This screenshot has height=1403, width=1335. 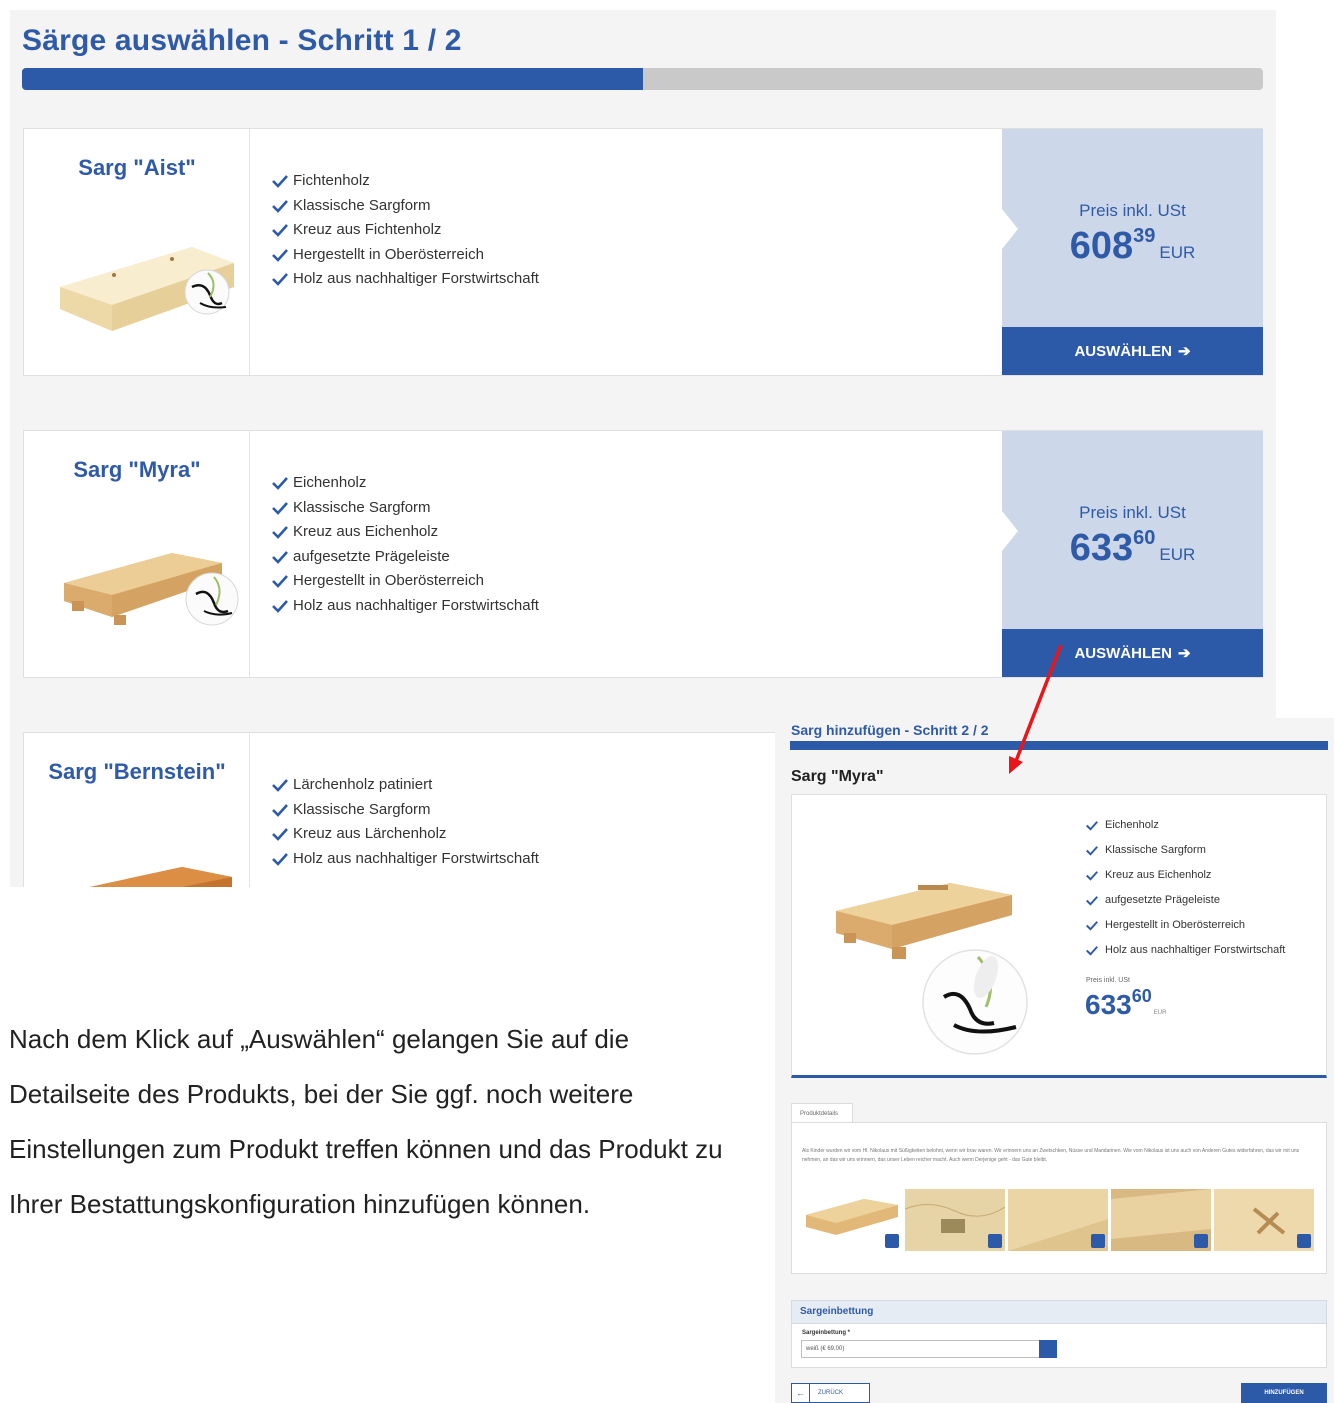 What do you see at coordinates (1108, 1004) in the screenshot?
I see `price-integer: 633` at bounding box center [1108, 1004].